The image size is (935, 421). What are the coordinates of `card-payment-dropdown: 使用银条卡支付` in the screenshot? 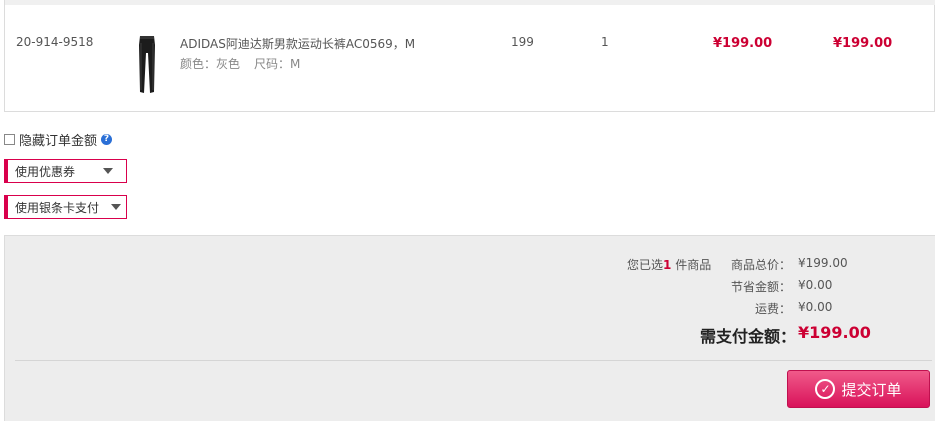 It's located at (65, 207).